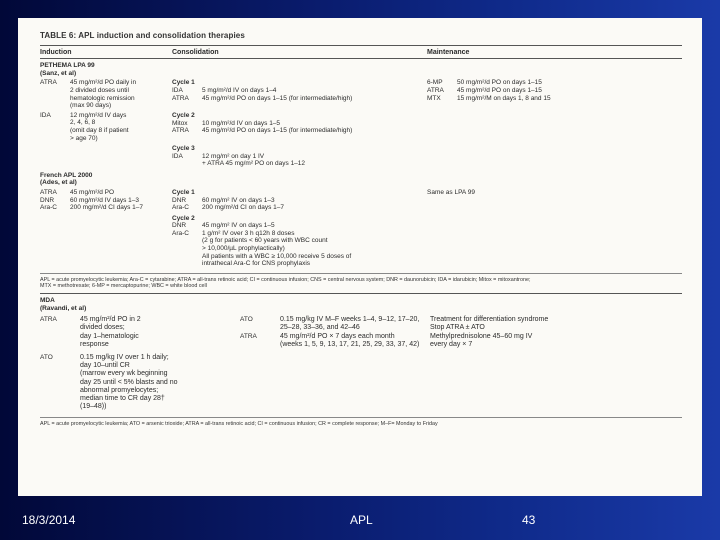 This screenshot has width=720, height=540. Describe the element at coordinates (529, 520) in the screenshot. I see `page-number: 43` at that location.